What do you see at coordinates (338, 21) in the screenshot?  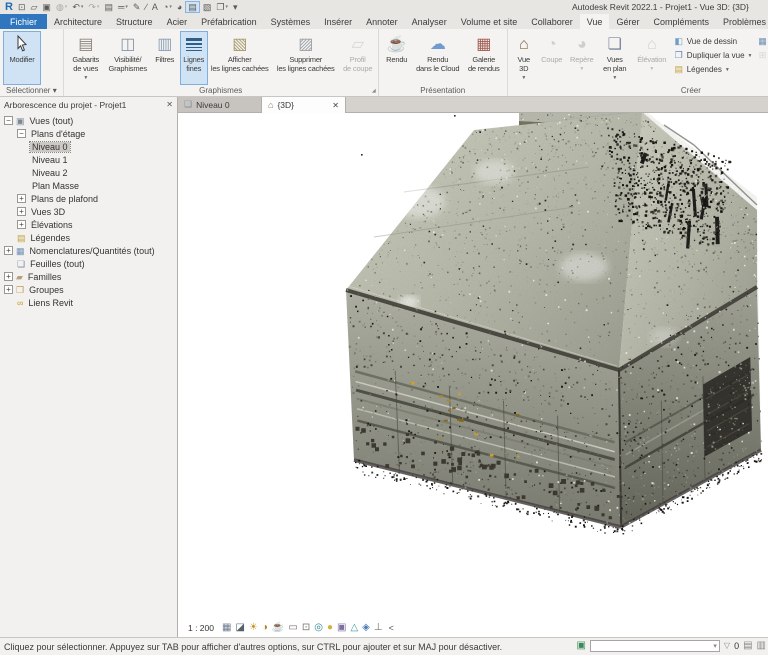 I see `ribbon-tab-inserer: Insérer` at bounding box center [338, 21].